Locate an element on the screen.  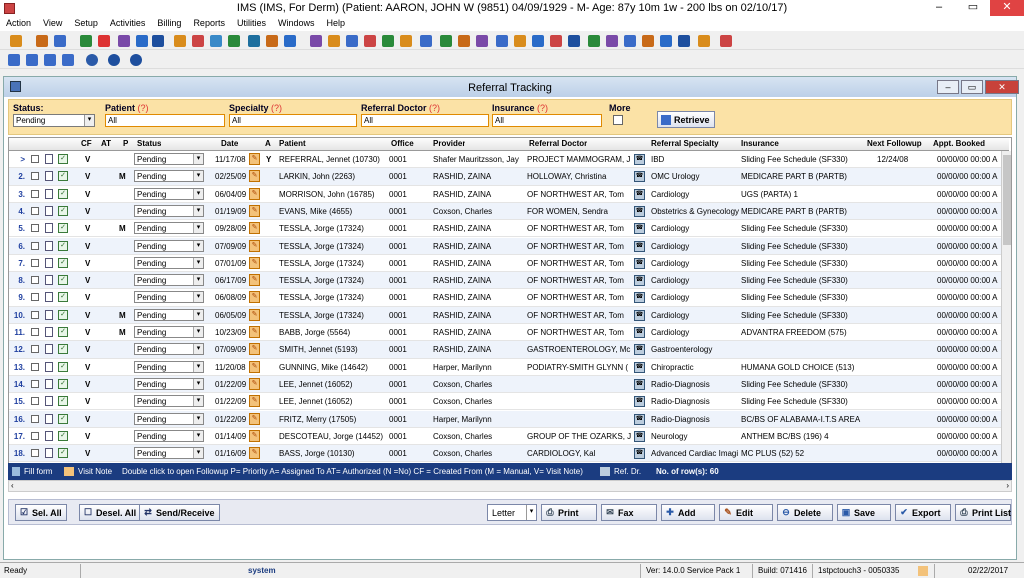
chart-bar-icon is located at coordinates (446, 41).